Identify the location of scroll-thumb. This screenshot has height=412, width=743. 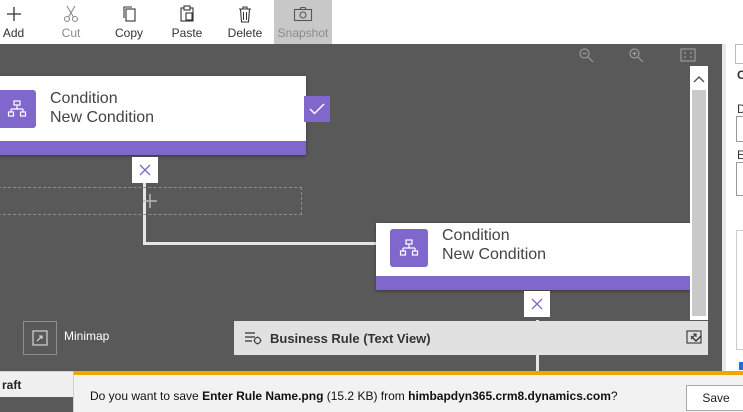
(699, 203).